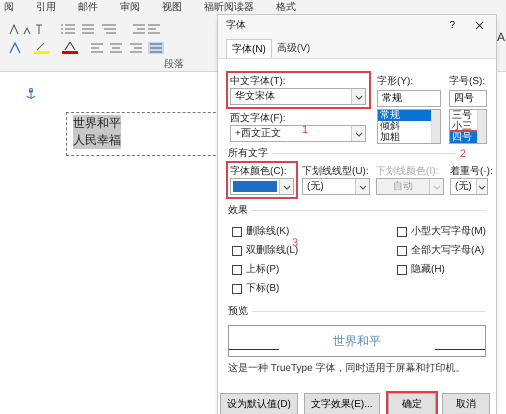 Image resolution: width=506 pixels, height=414 pixels. What do you see at coordinates (70, 48) in the screenshot?
I see `font-color-icon` at bounding box center [70, 48].